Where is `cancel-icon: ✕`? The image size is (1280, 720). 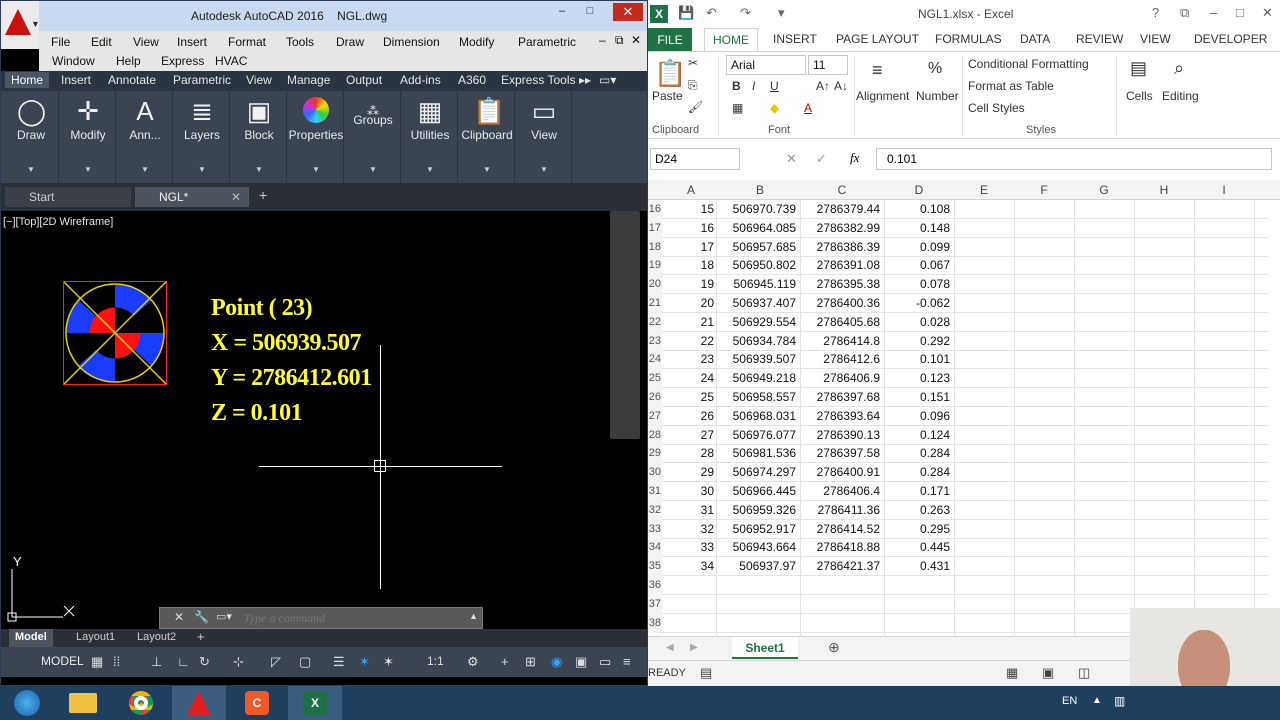
cancel-icon: ✕ is located at coordinates (791, 159).